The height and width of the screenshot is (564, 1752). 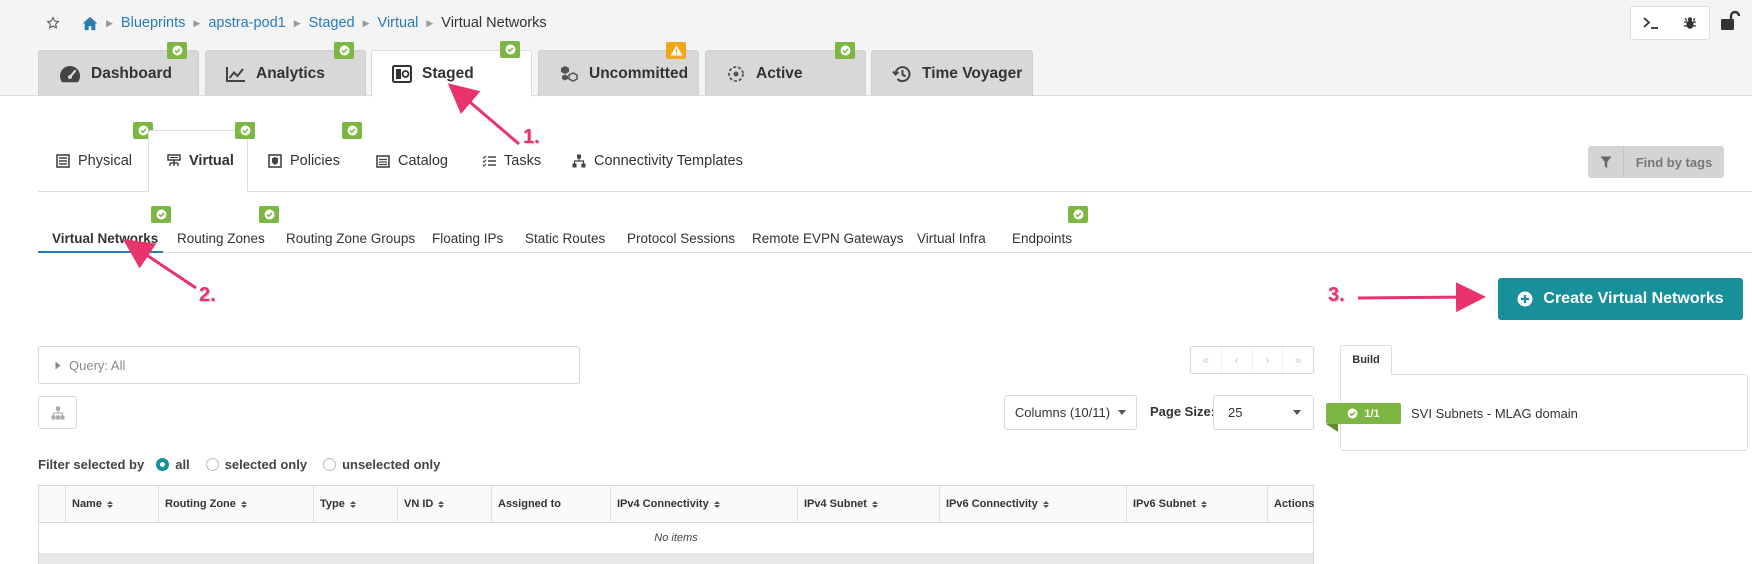 What do you see at coordinates (207, 295) in the screenshot?
I see `annotation-label-2: 2.` at bounding box center [207, 295].